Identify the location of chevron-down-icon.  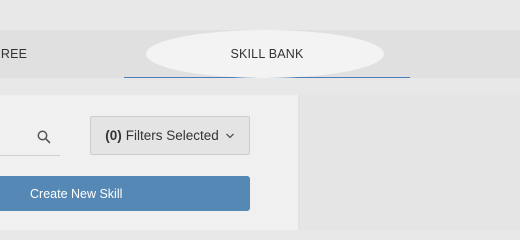
(229, 135).